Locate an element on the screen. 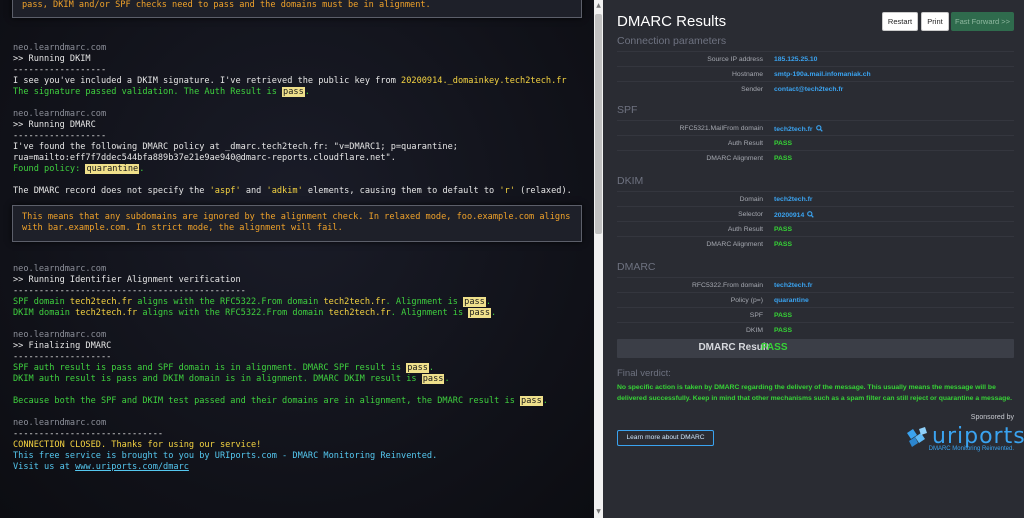 The width and height of the screenshot is (1024, 518). param-row: DKIM PASS is located at coordinates (815, 329).